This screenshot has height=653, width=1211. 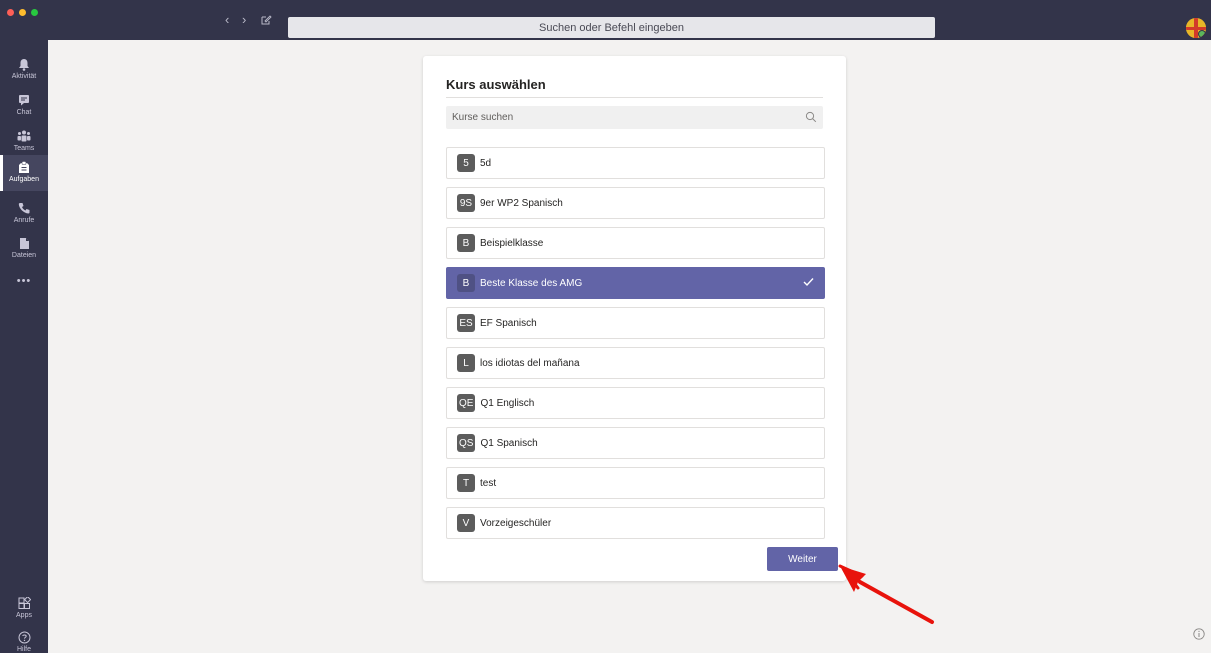 What do you see at coordinates (530, 363) in the screenshot?
I see `course-name: los idiotas del mañana` at bounding box center [530, 363].